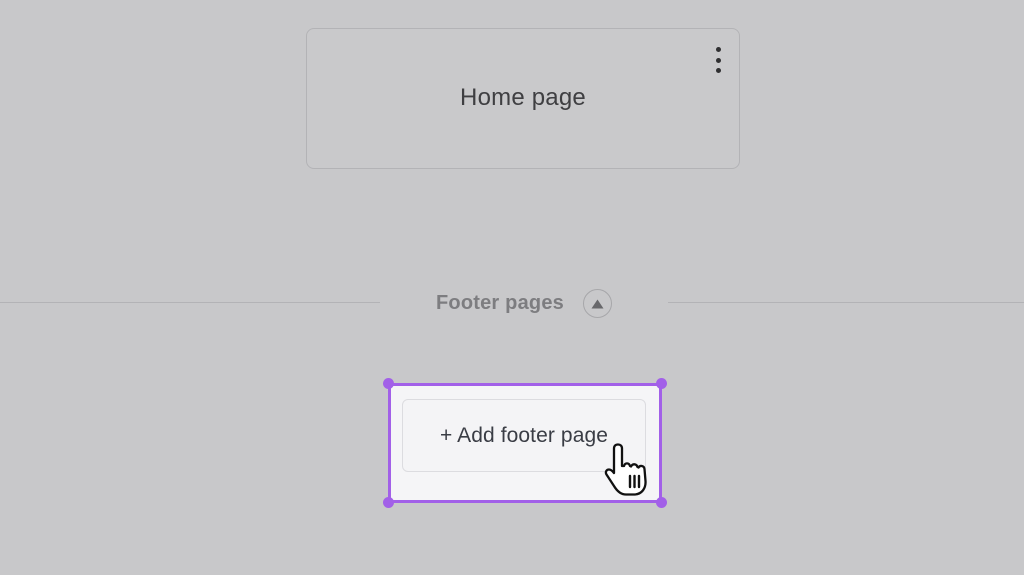  What do you see at coordinates (500, 303) in the screenshot?
I see `footer-pages-heading: Footer pages` at bounding box center [500, 303].